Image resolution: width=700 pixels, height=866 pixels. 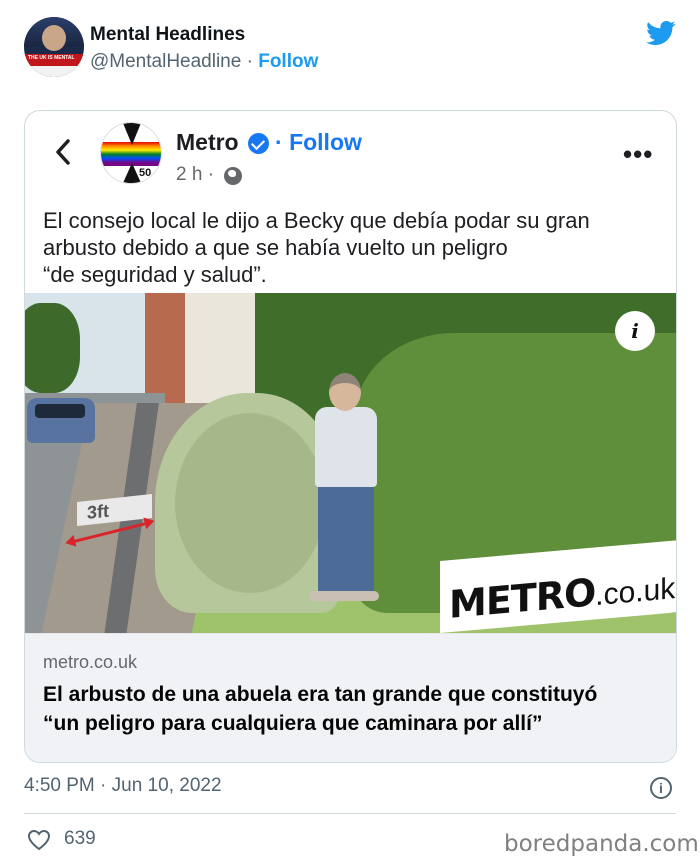 What do you see at coordinates (288, 61) in the screenshot?
I see `follow-button: Follow` at bounding box center [288, 61].